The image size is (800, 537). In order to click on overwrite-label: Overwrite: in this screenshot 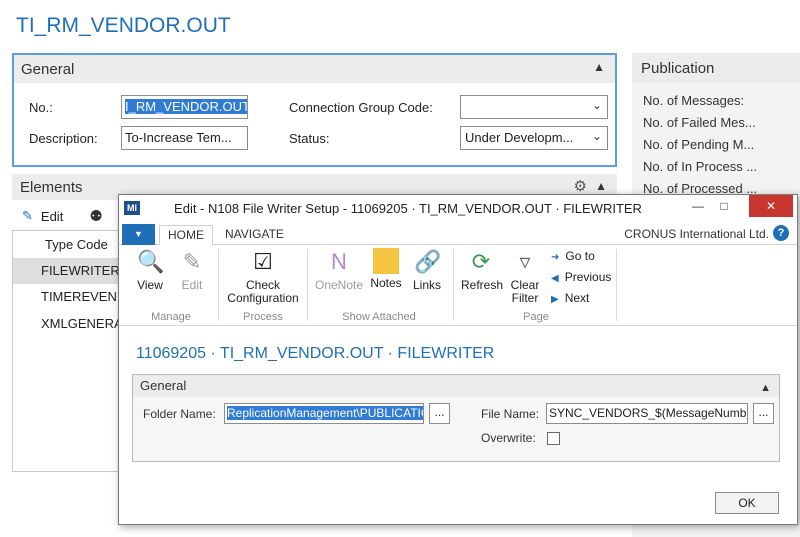, I will do `click(508, 438)`.